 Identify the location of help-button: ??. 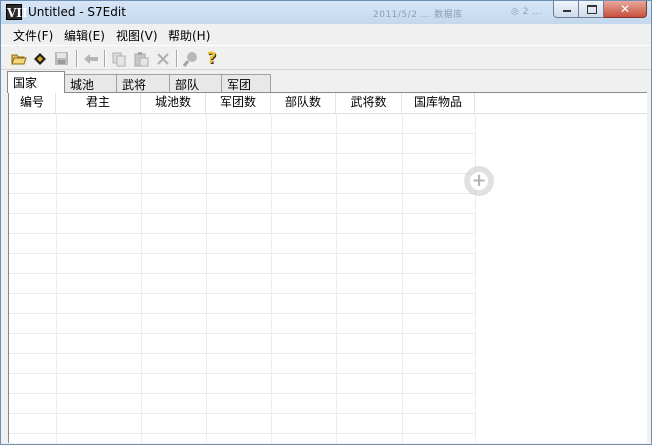
(212, 58).